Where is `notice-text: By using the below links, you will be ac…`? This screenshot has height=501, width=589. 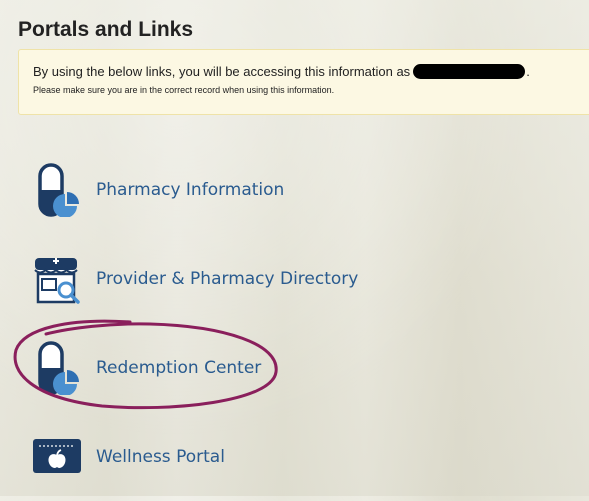 notice-text: By using the below links, you will be ac… is located at coordinates (222, 71).